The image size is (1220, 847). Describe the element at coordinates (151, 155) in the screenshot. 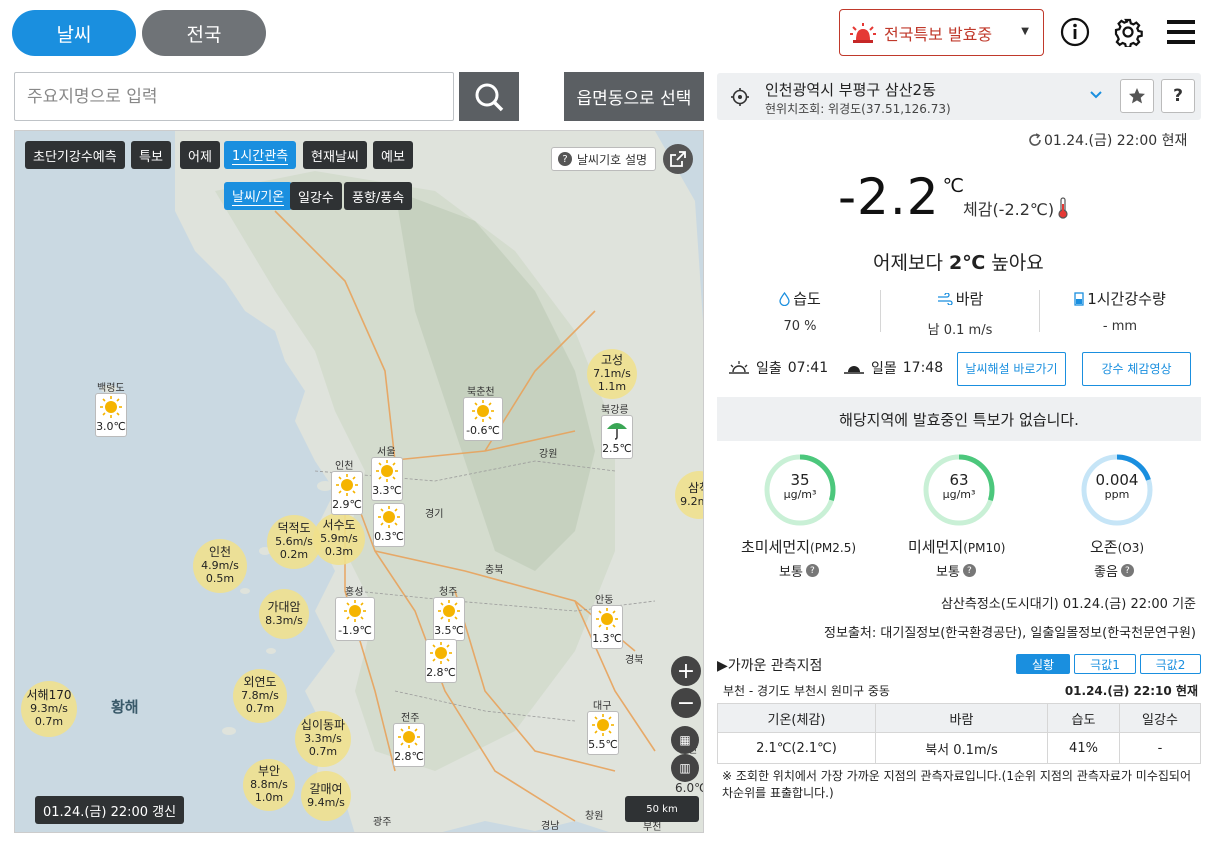

I see `layer-btn-alert: 특보` at that location.